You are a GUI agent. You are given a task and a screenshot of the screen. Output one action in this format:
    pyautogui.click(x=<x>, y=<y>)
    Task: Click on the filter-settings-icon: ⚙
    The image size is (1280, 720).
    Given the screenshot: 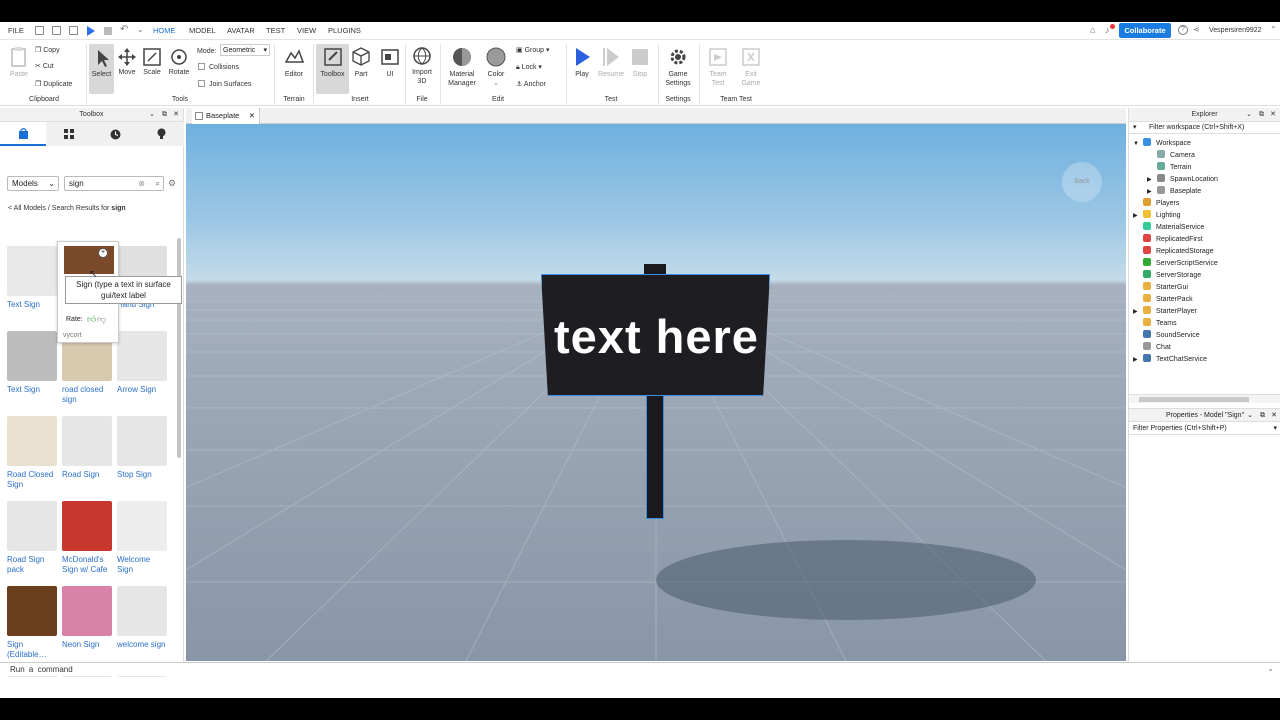 What is the action you would take?
    pyautogui.click(x=172, y=183)
    